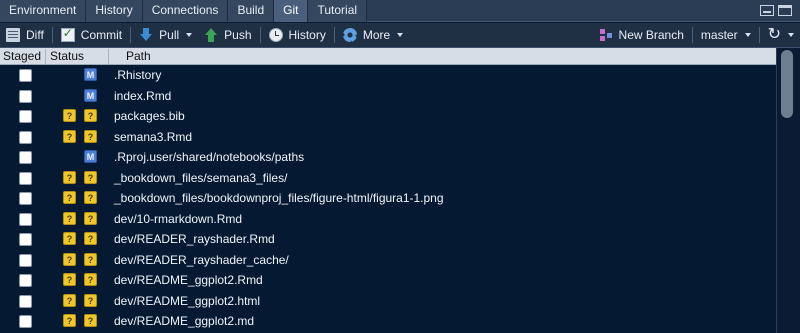  Describe the element at coordinates (388, 239) in the screenshot. I see `file-row: ?? dev/READER_rayshader.Rmd` at that location.